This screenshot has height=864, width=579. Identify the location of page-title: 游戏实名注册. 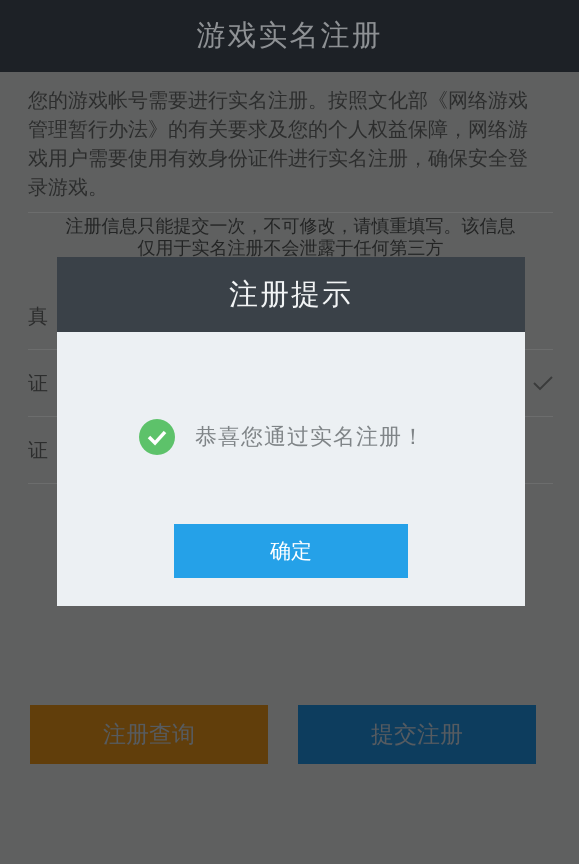
(289, 35).